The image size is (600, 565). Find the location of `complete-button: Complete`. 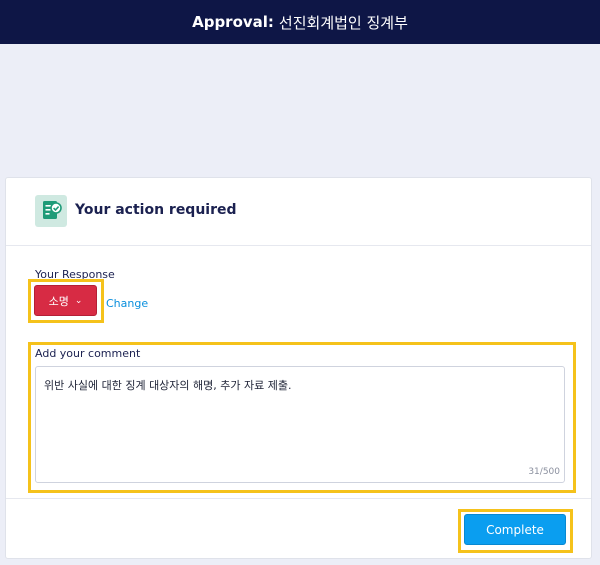

complete-button: Complete is located at coordinates (515, 529).